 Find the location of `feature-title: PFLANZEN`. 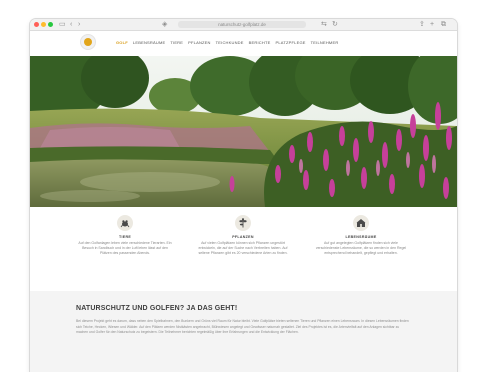

feature-title: PFLANZEN is located at coordinates (243, 237).